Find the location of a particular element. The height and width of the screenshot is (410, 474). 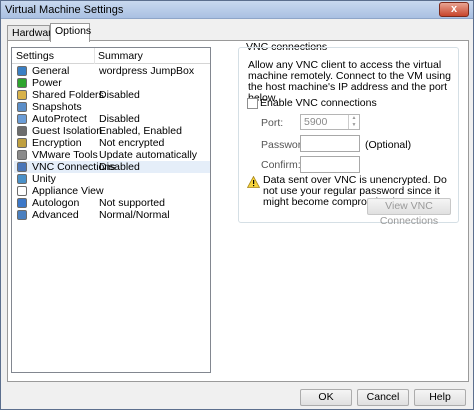

confirm-label: Confirm: is located at coordinates (281, 165).